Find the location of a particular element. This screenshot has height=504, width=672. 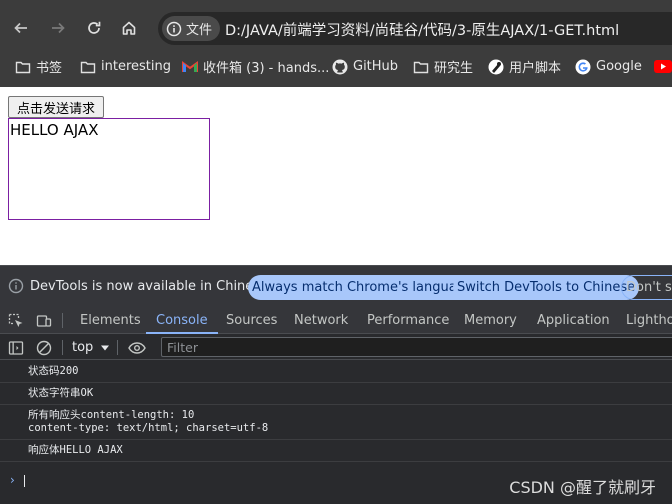

toggle-sidebar-button is located at coordinates (16, 348).